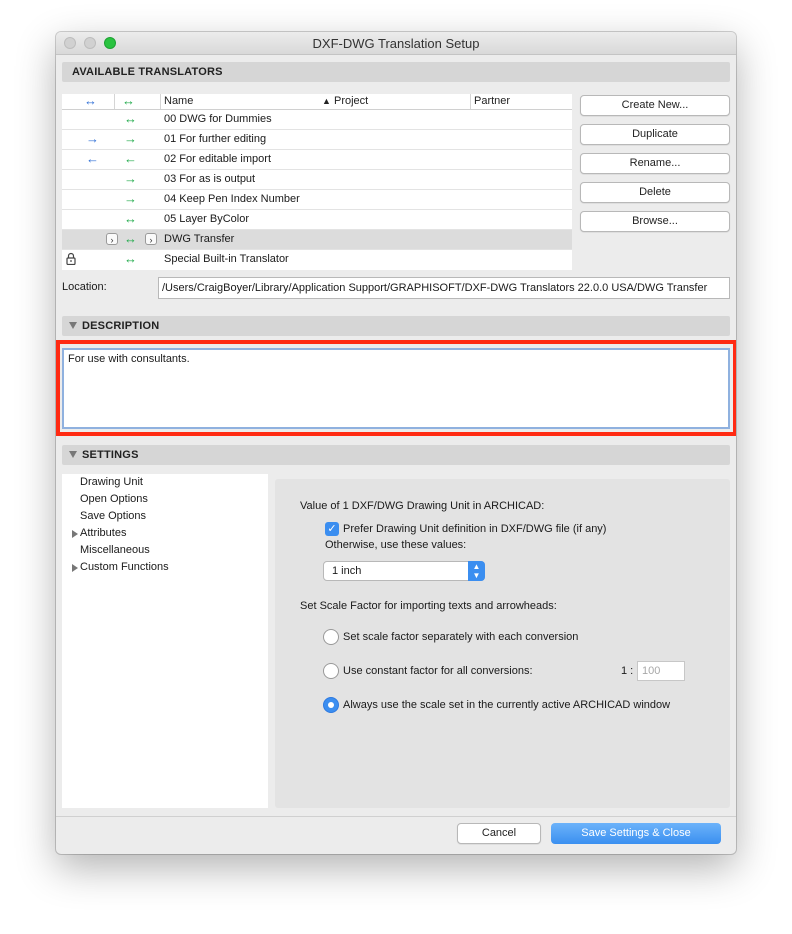 This screenshot has width=792, height=934. What do you see at coordinates (84, 287) in the screenshot?
I see `location-label: Location:` at bounding box center [84, 287].